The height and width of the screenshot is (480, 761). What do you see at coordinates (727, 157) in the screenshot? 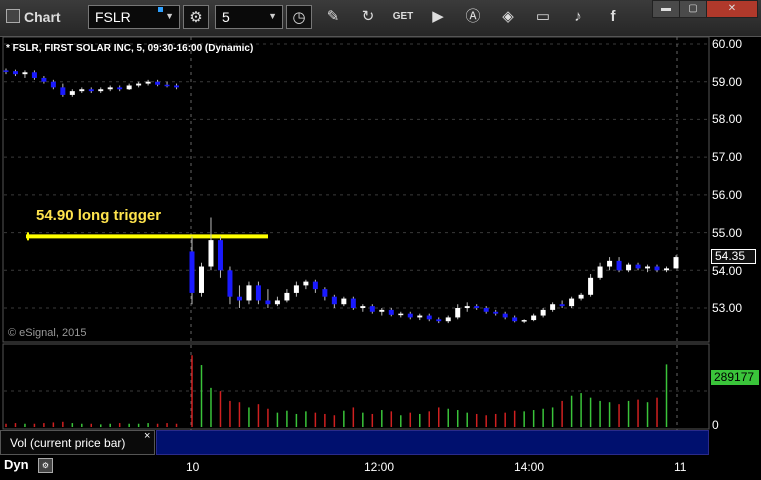
I see `y-tick-label: 57.00` at bounding box center [727, 157].